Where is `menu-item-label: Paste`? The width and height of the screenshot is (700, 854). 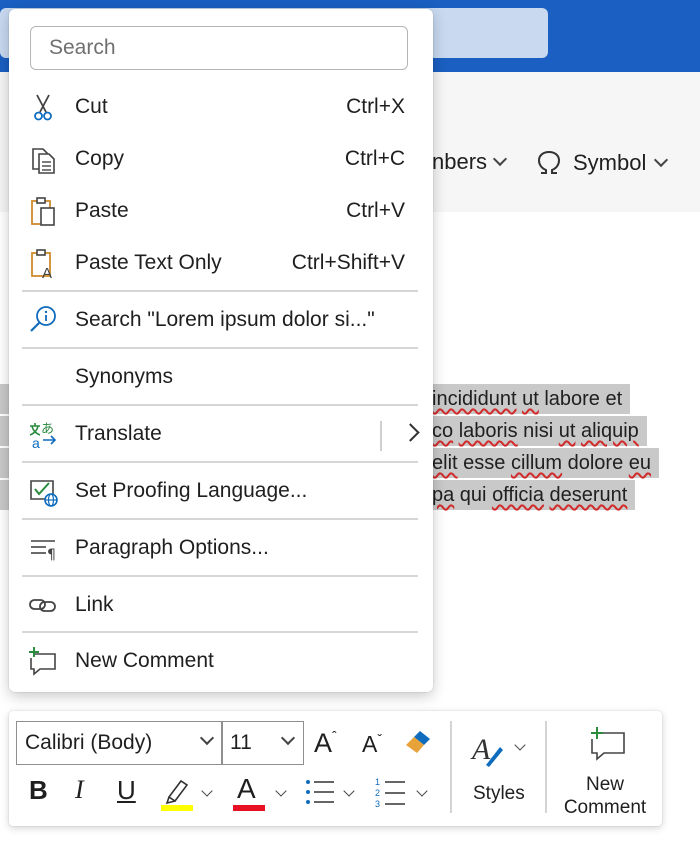
menu-item-label: Paste is located at coordinates (102, 210).